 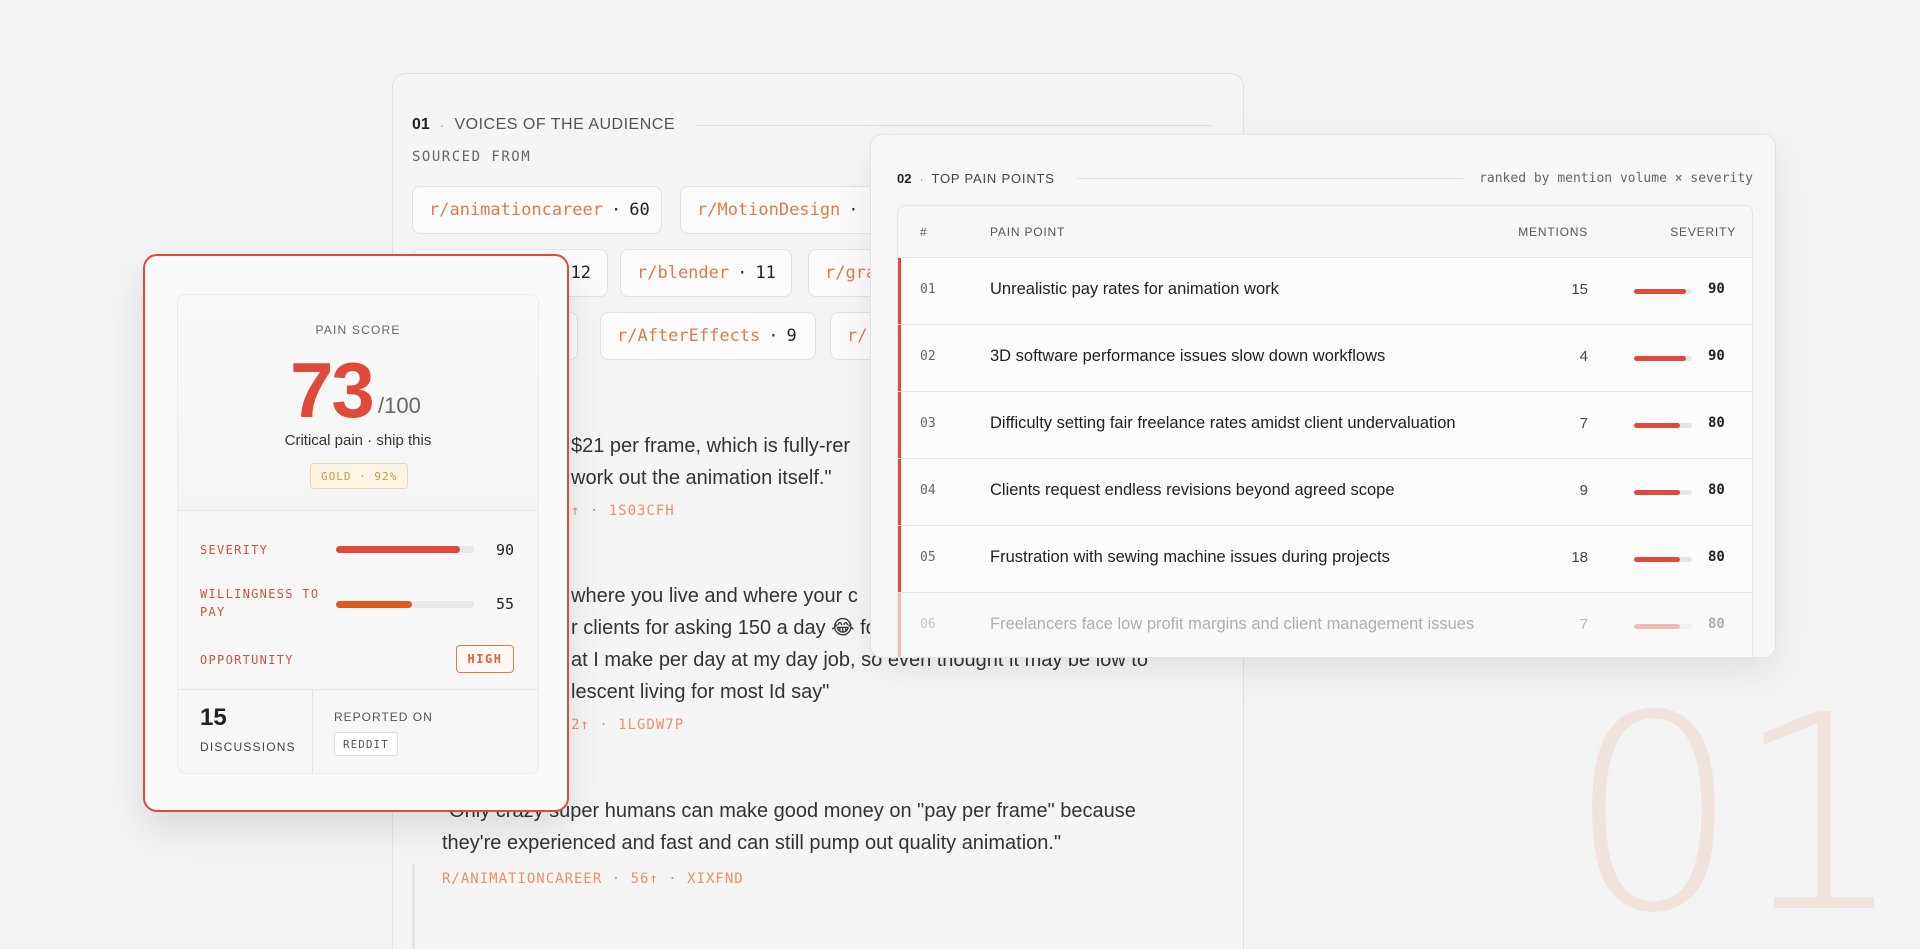 I want to click on section-number: 02, so click(x=904, y=178).